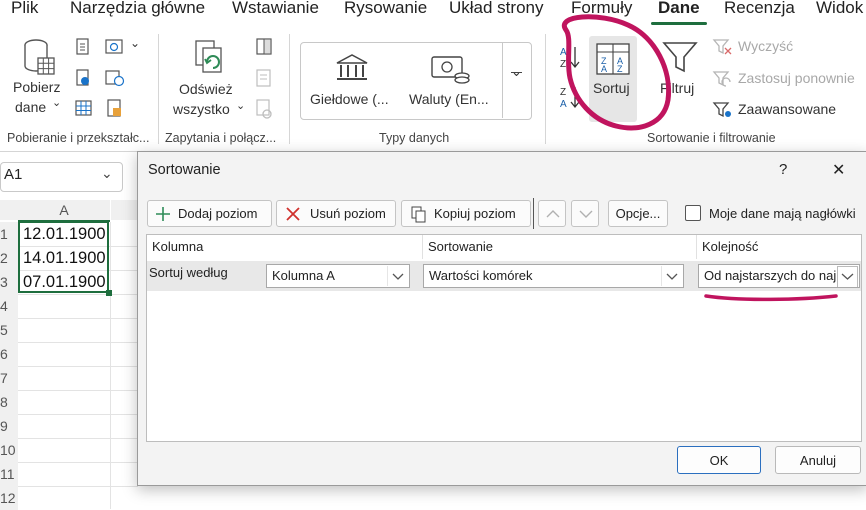 Image resolution: width=866 pixels, height=510 pixels. Describe the element at coordinates (13, 174) in the screenshot. I see `name-box-value: A1` at that location.